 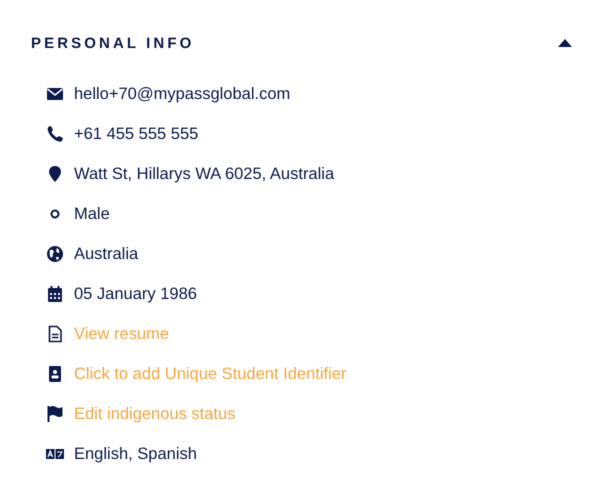 I want to click on info-text: +61 455 555 555, so click(x=136, y=134).